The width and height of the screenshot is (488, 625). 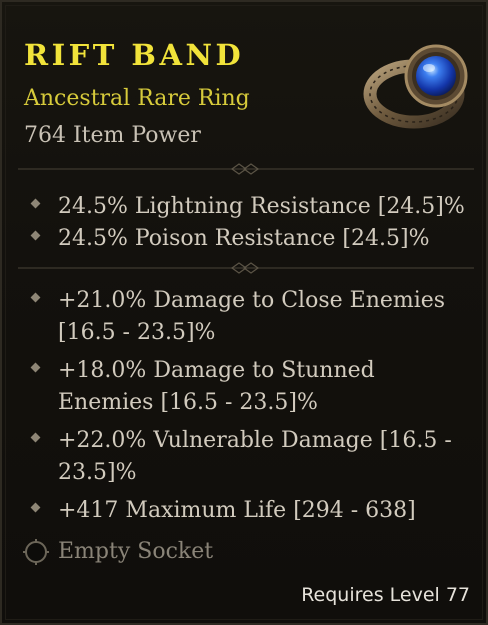 What do you see at coordinates (36, 552) in the screenshot?
I see `empty-socket-icon` at bounding box center [36, 552].